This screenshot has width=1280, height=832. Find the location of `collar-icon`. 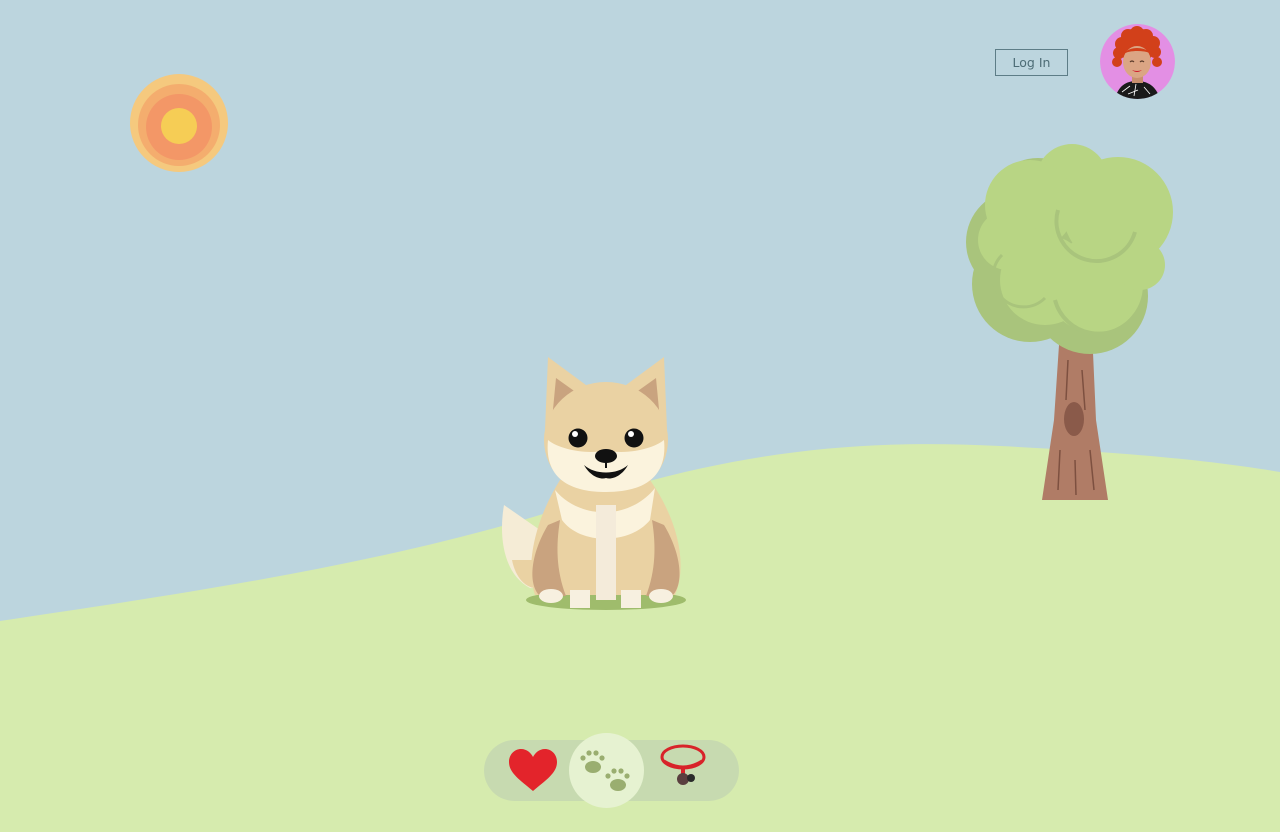

collar-icon is located at coordinates (683, 764).